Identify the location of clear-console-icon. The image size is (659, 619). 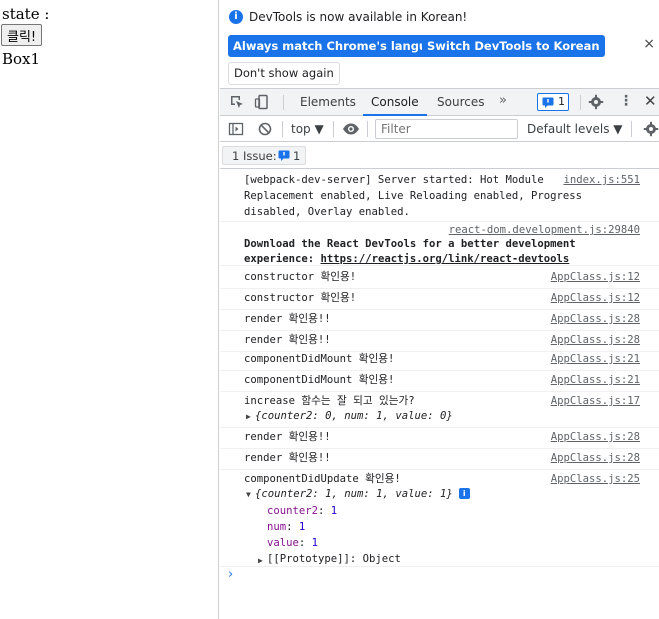
(265, 129).